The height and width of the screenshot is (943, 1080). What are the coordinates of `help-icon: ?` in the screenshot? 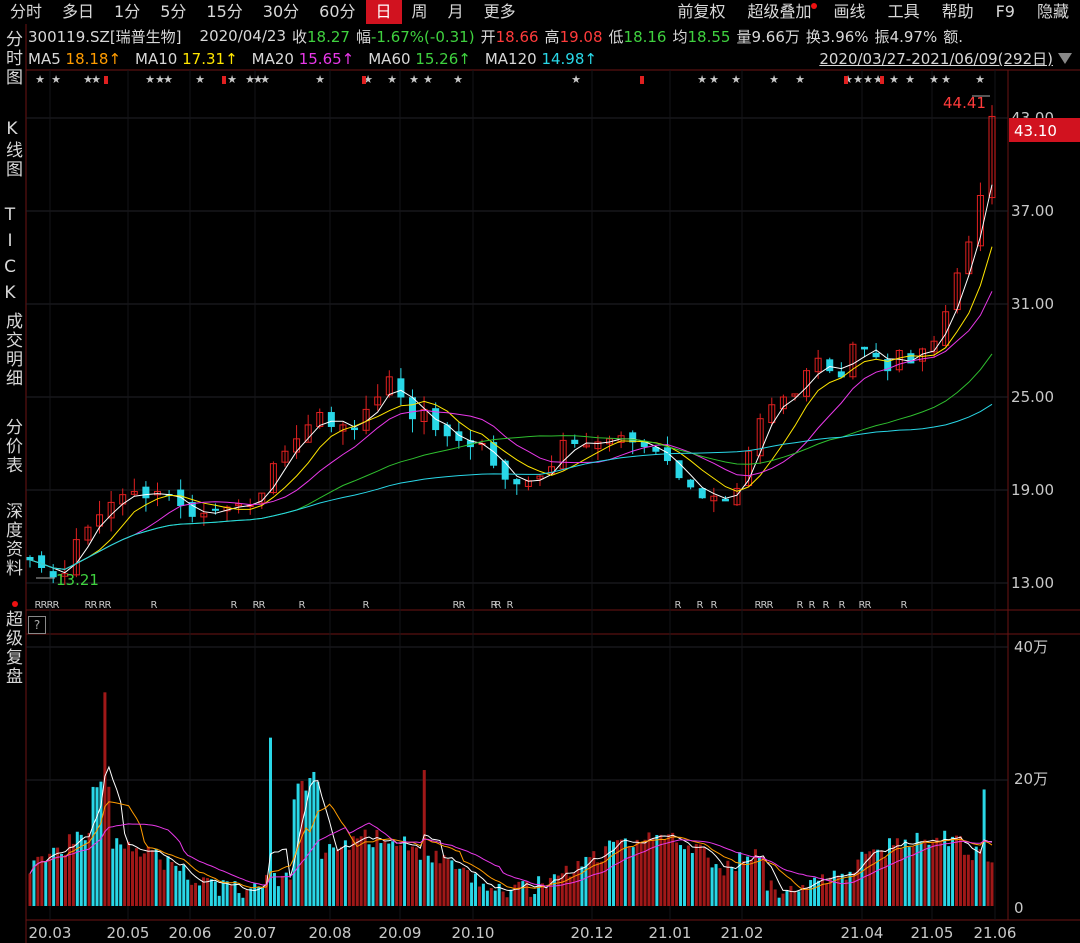 It's located at (37, 625).